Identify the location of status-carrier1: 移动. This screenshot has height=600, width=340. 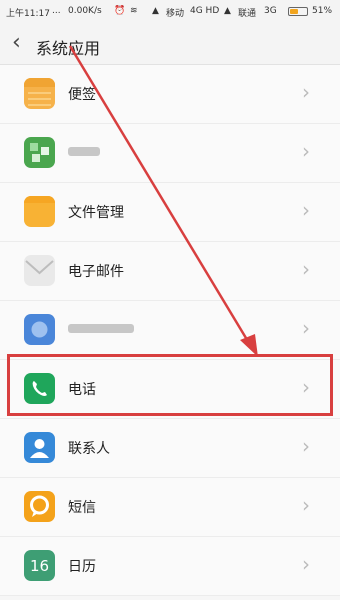
(175, 14).